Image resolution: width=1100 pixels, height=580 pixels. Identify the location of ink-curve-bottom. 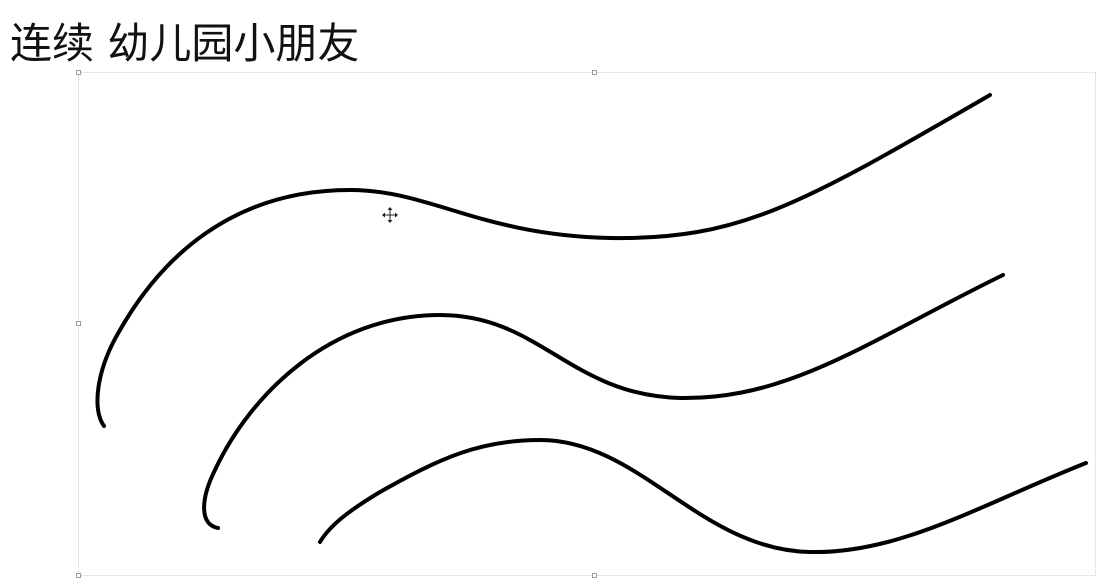
(703, 496).